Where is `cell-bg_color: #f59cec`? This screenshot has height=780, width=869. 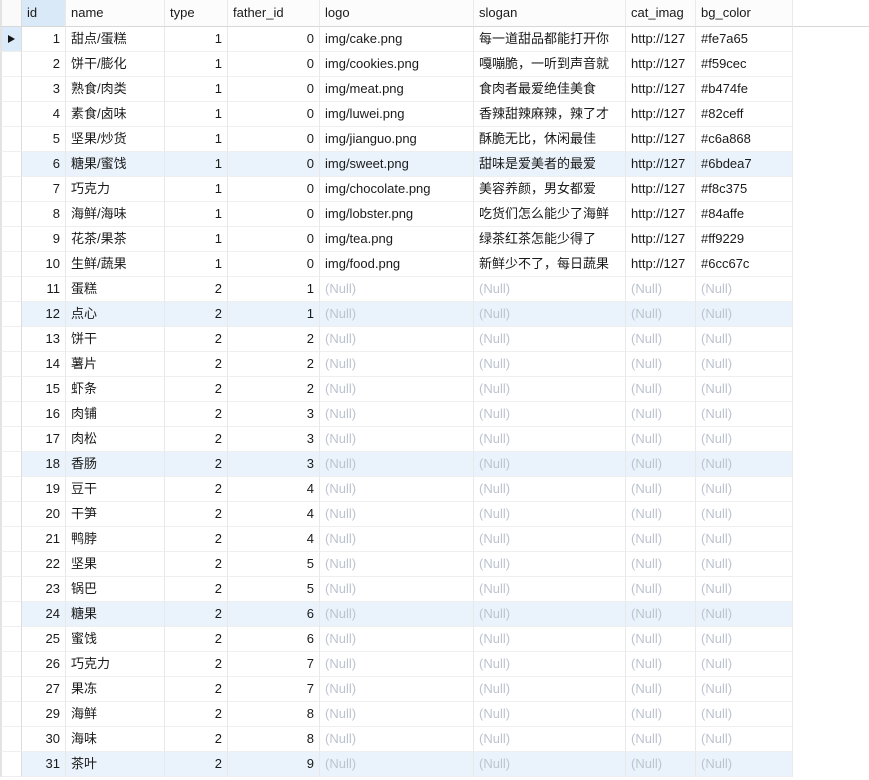
cell-bg_color: #f59cec is located at coordinates (744, 64).